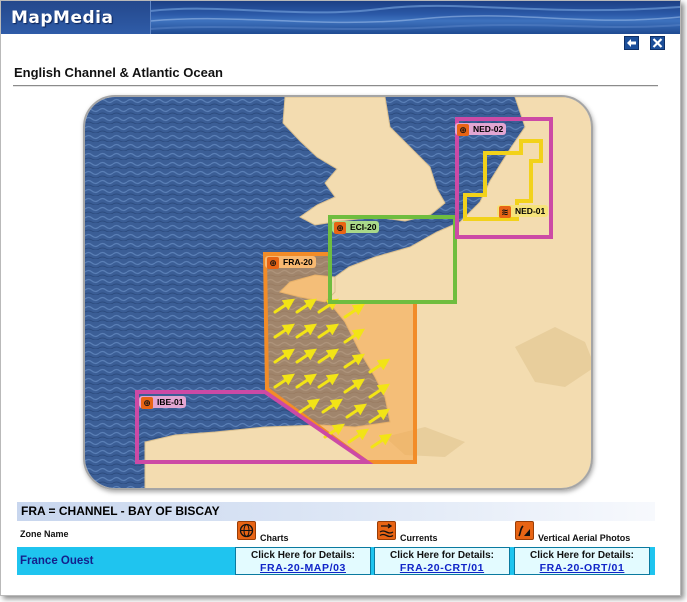  I want to click on charts-prompt: Click Here for Details:, so click(303, 555).